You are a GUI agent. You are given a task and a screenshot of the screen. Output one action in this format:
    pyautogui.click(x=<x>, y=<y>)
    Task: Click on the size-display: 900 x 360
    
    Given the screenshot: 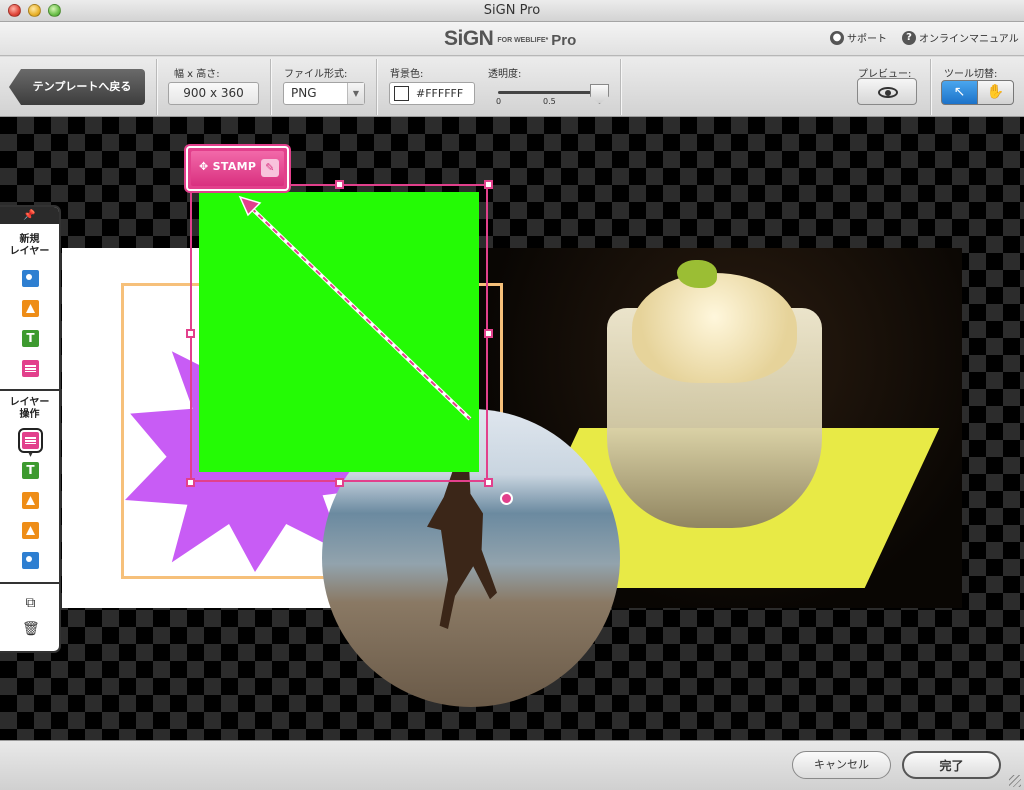 What is the action you would take?
    pyautogui.click(x=213, y=93)
    